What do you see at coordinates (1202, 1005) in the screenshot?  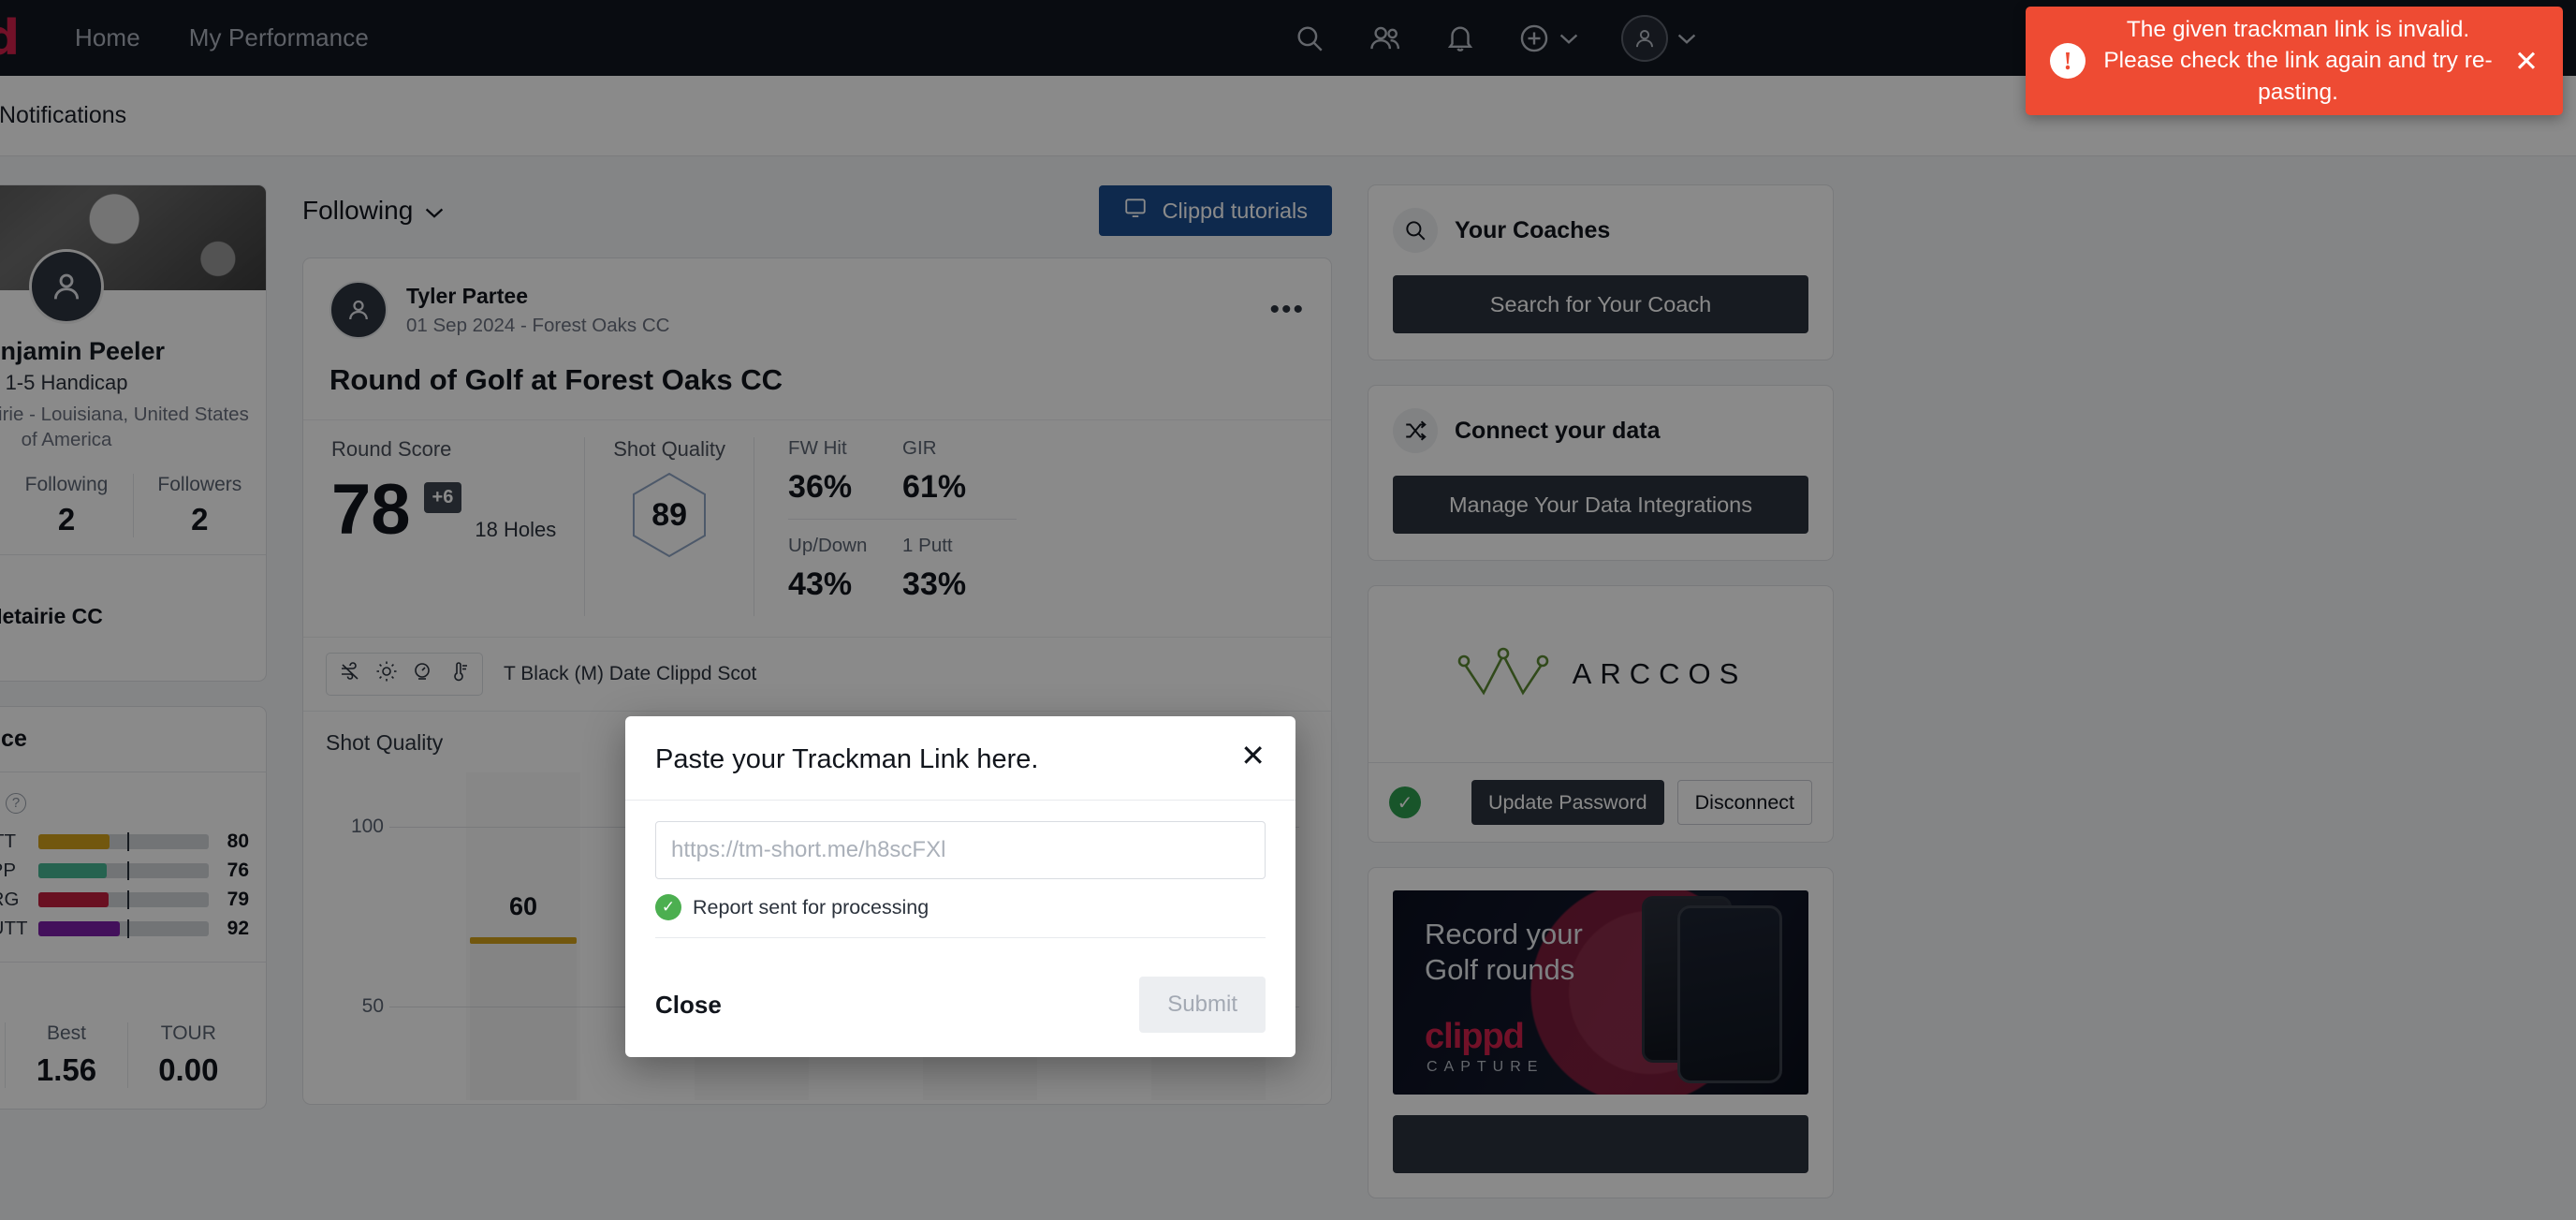 I see `submit-button: Submit` at bounding box center [1202, 1005].